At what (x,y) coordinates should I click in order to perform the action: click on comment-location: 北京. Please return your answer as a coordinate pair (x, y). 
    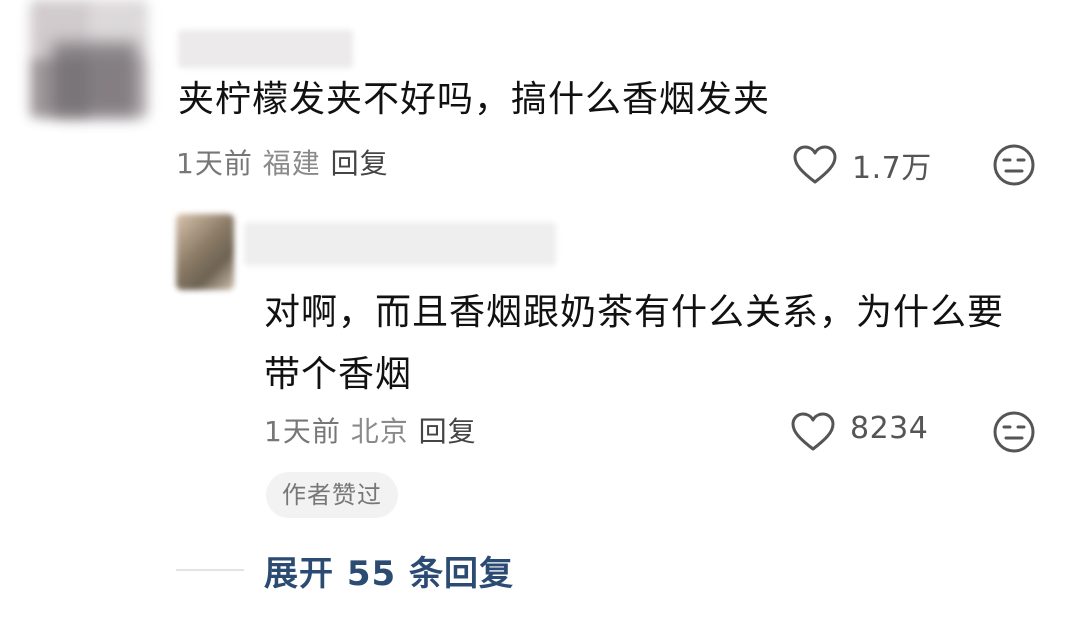
    Looking at the image, I should click on (379, 431).